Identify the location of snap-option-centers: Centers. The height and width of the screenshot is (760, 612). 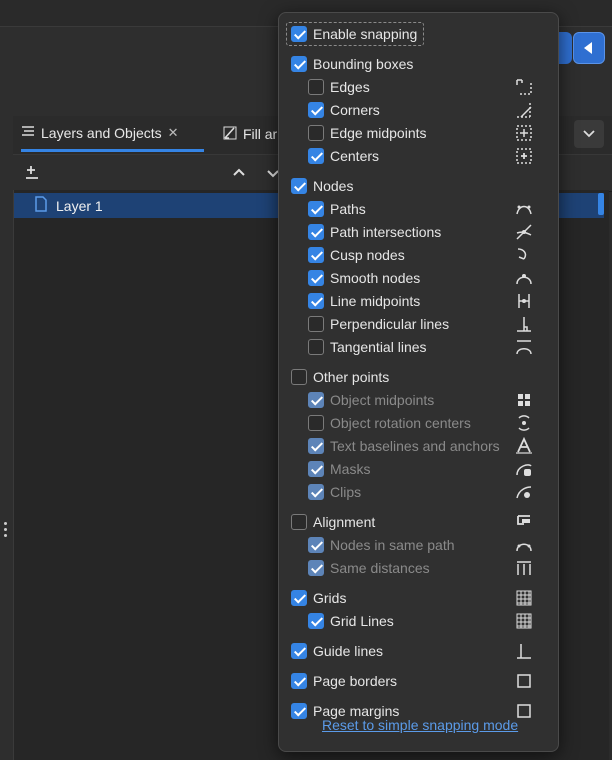
(343, 156).